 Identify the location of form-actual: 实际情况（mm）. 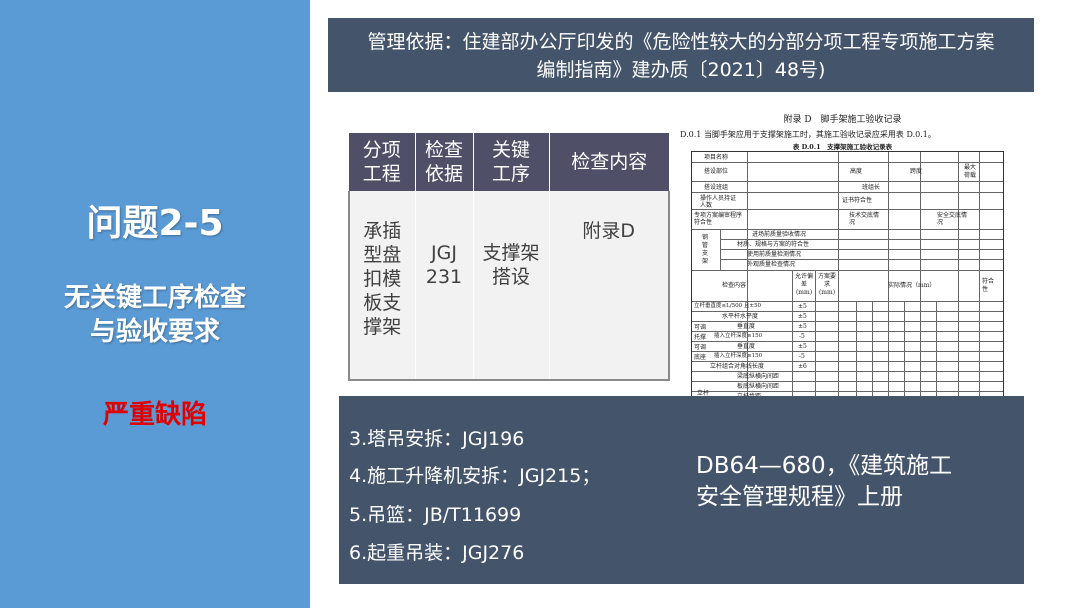
(912, 285).